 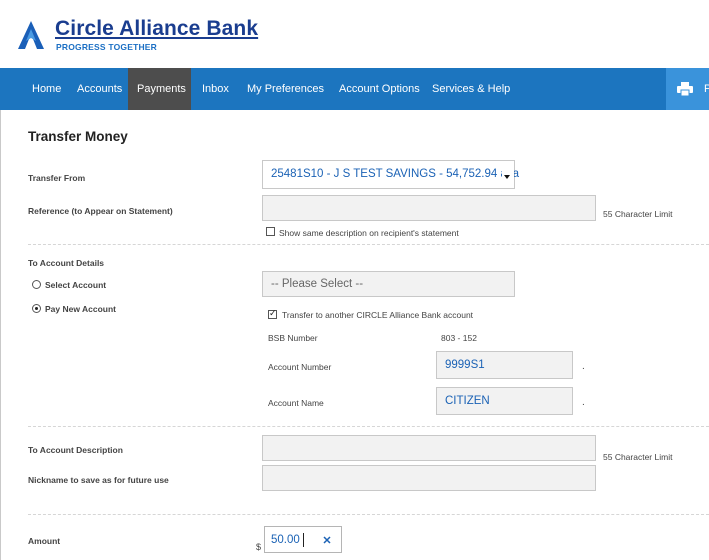 What do you see at coordinates (36, 284) in the screenshot?
I see `select-account-radio` at bounding box center [36, 284].